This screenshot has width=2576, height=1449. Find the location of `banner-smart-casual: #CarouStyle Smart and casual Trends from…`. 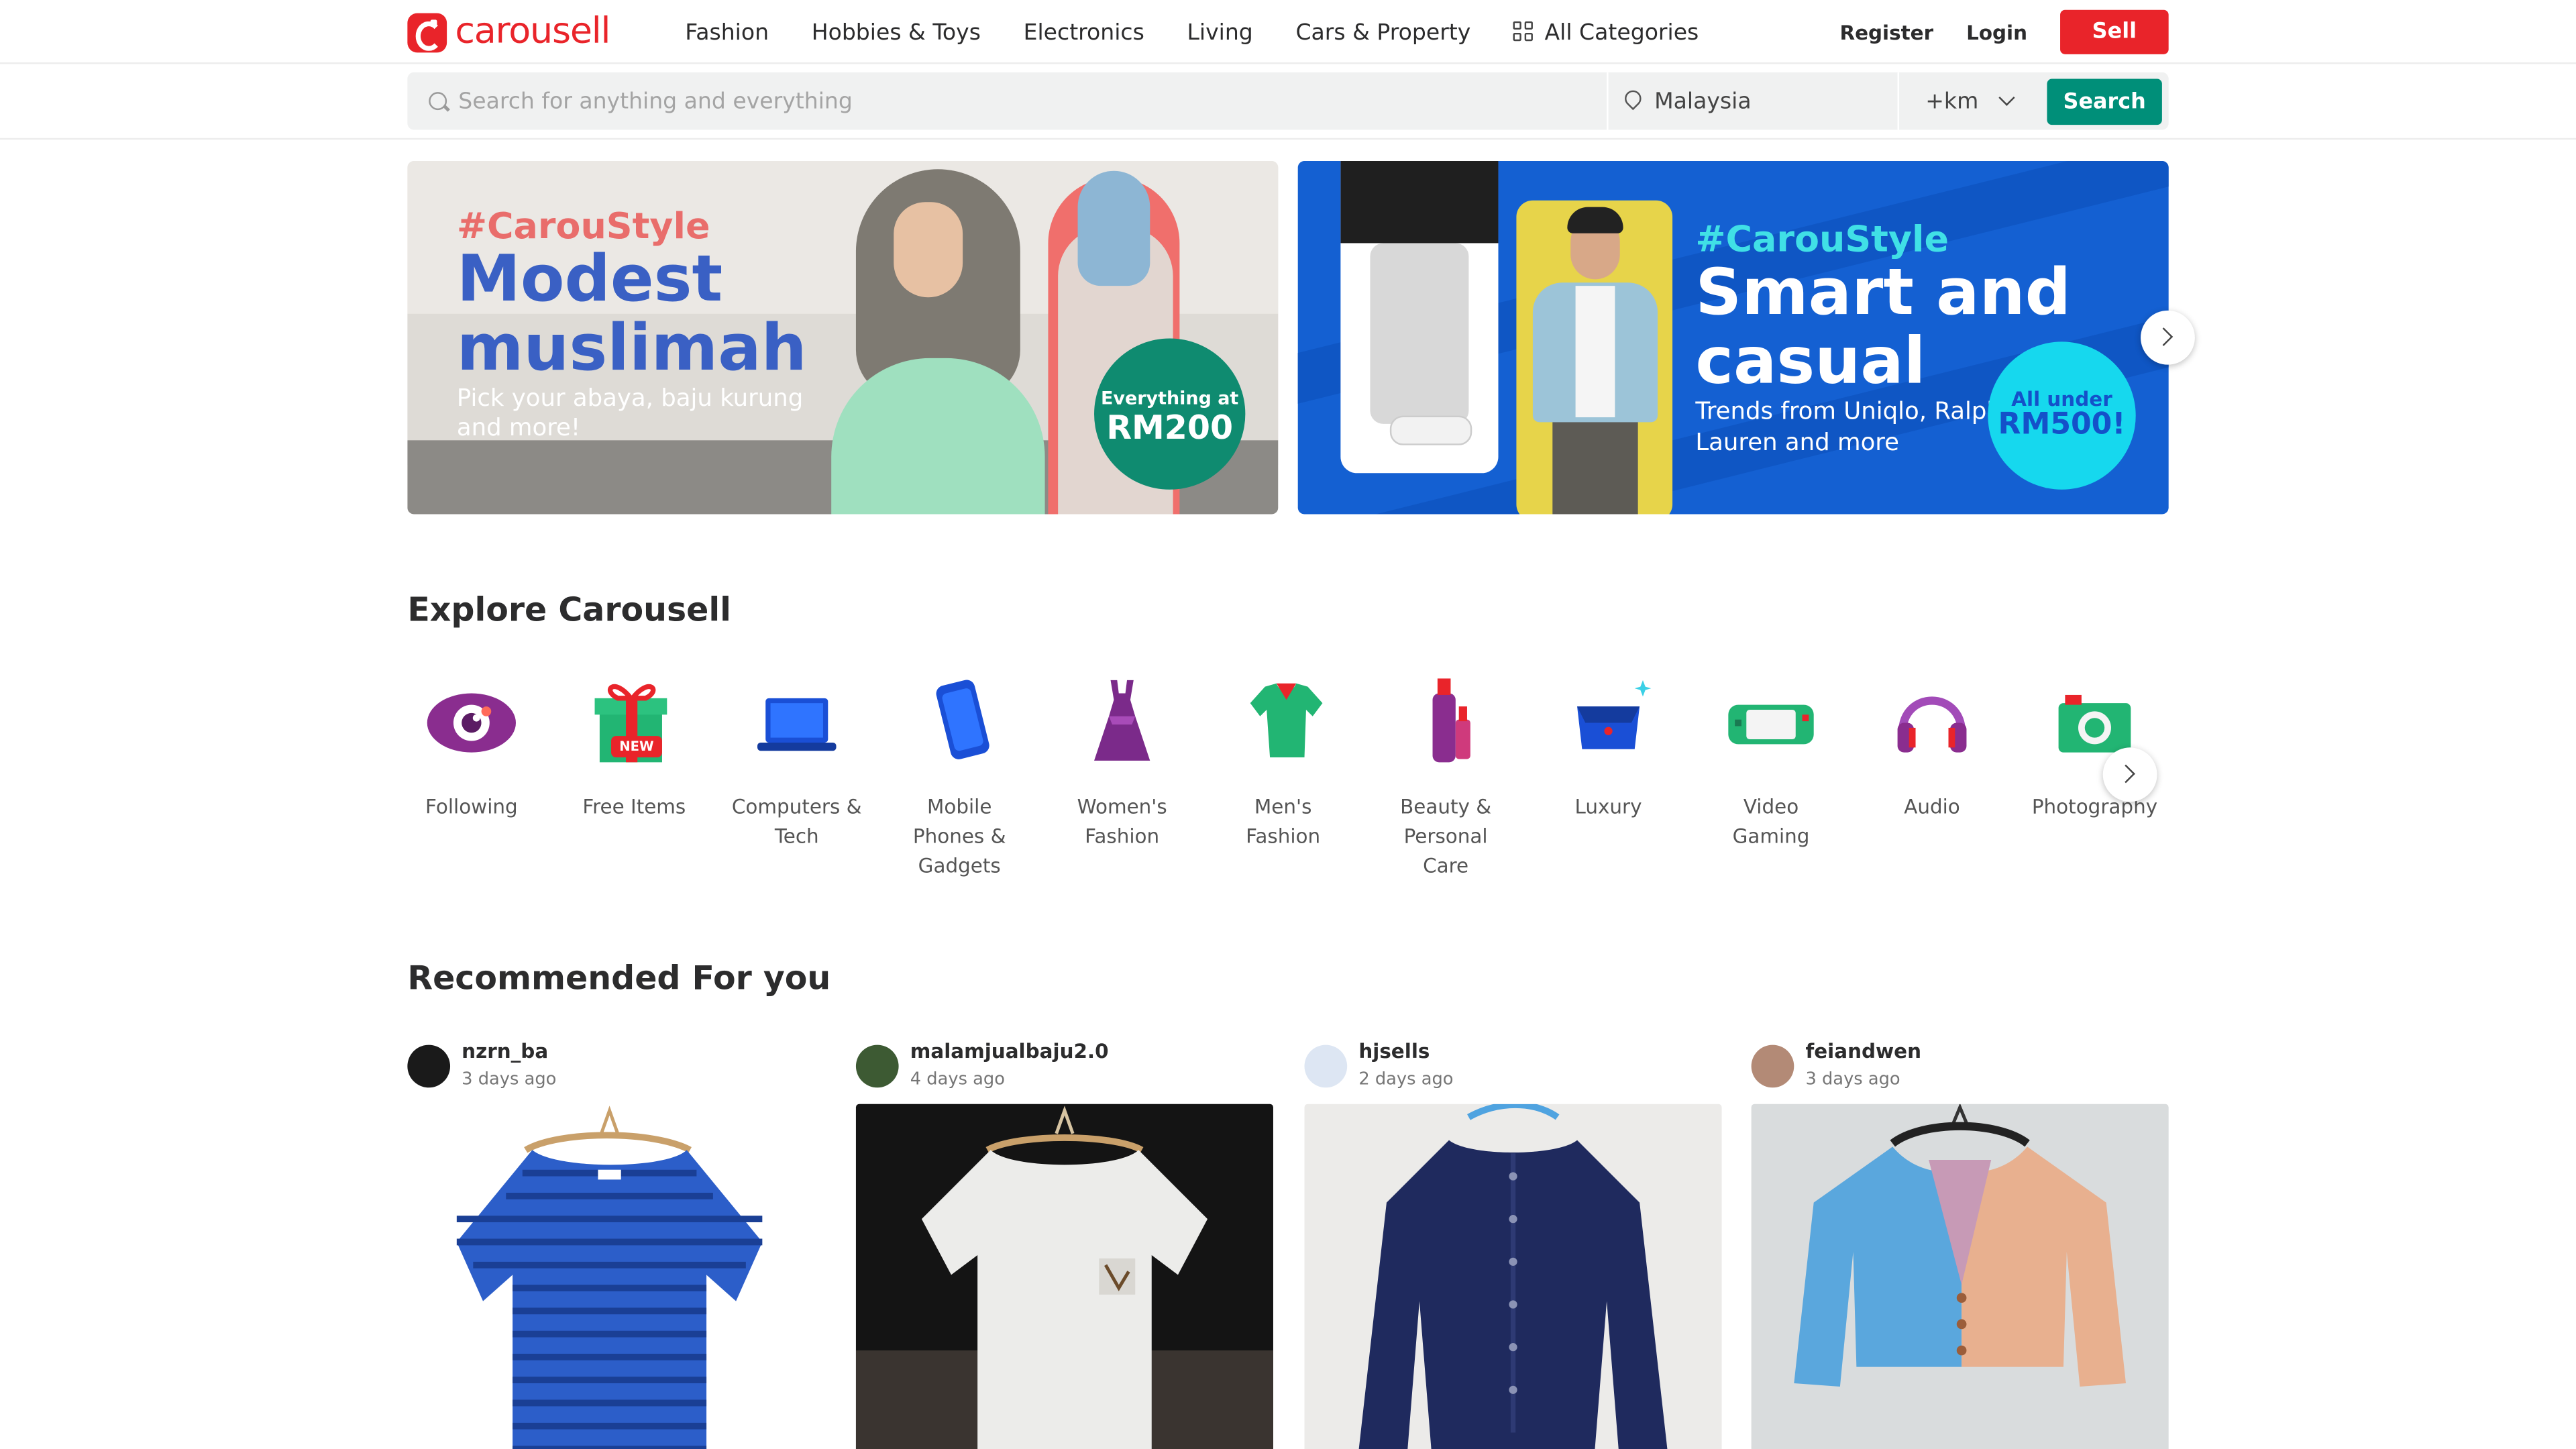

banner-smart-casual: #CarouStyle Smart and casual Trends from… is located at coordinates (1733, 338).